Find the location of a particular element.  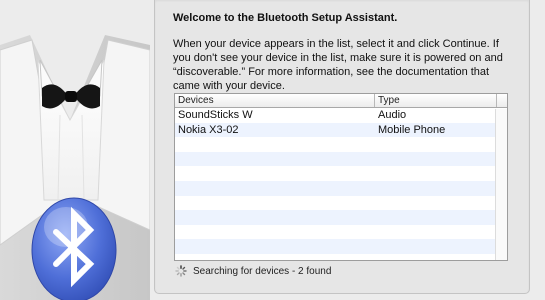

device-table-header: Devices Type is located at coordinates (341, 101).